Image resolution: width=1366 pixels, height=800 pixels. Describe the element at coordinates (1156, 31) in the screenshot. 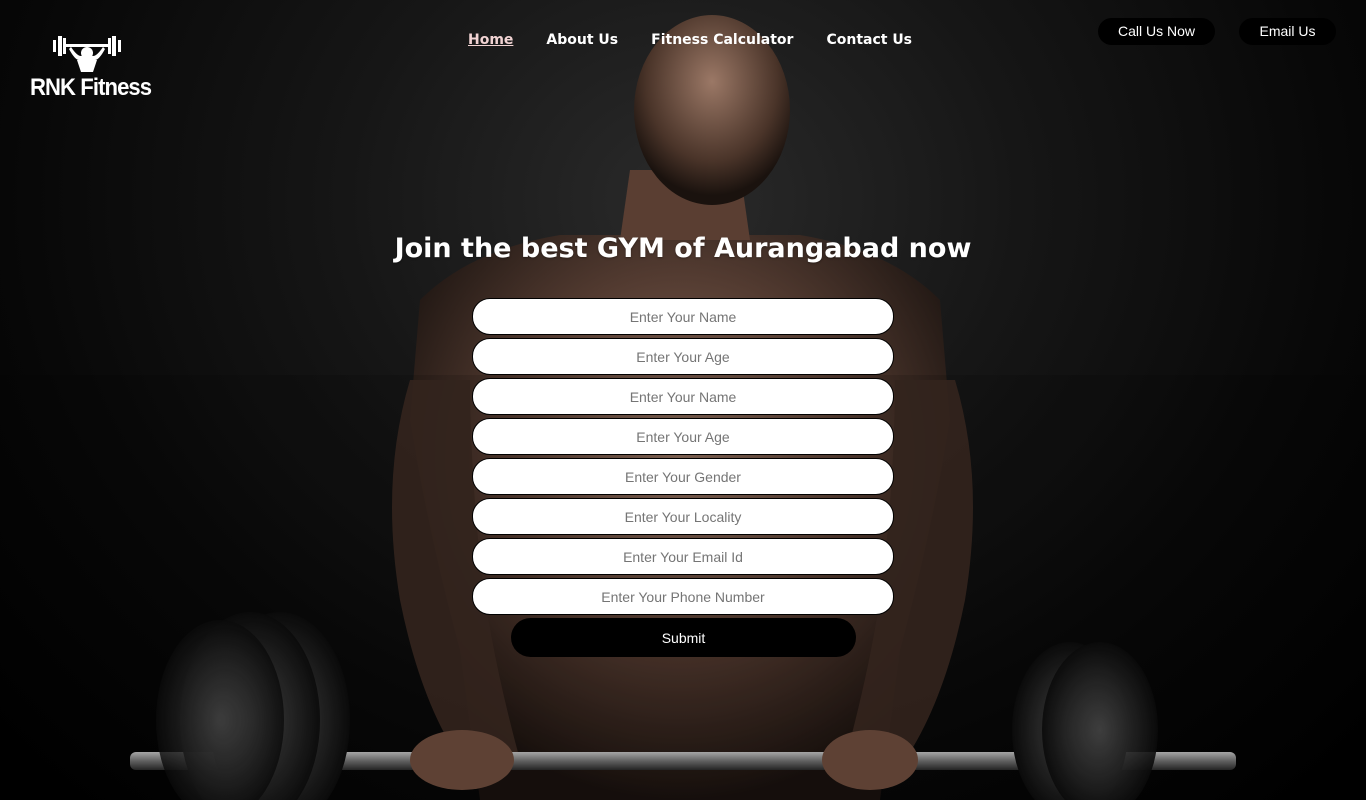

I see `call-us-button: Call Us Now` at that location.